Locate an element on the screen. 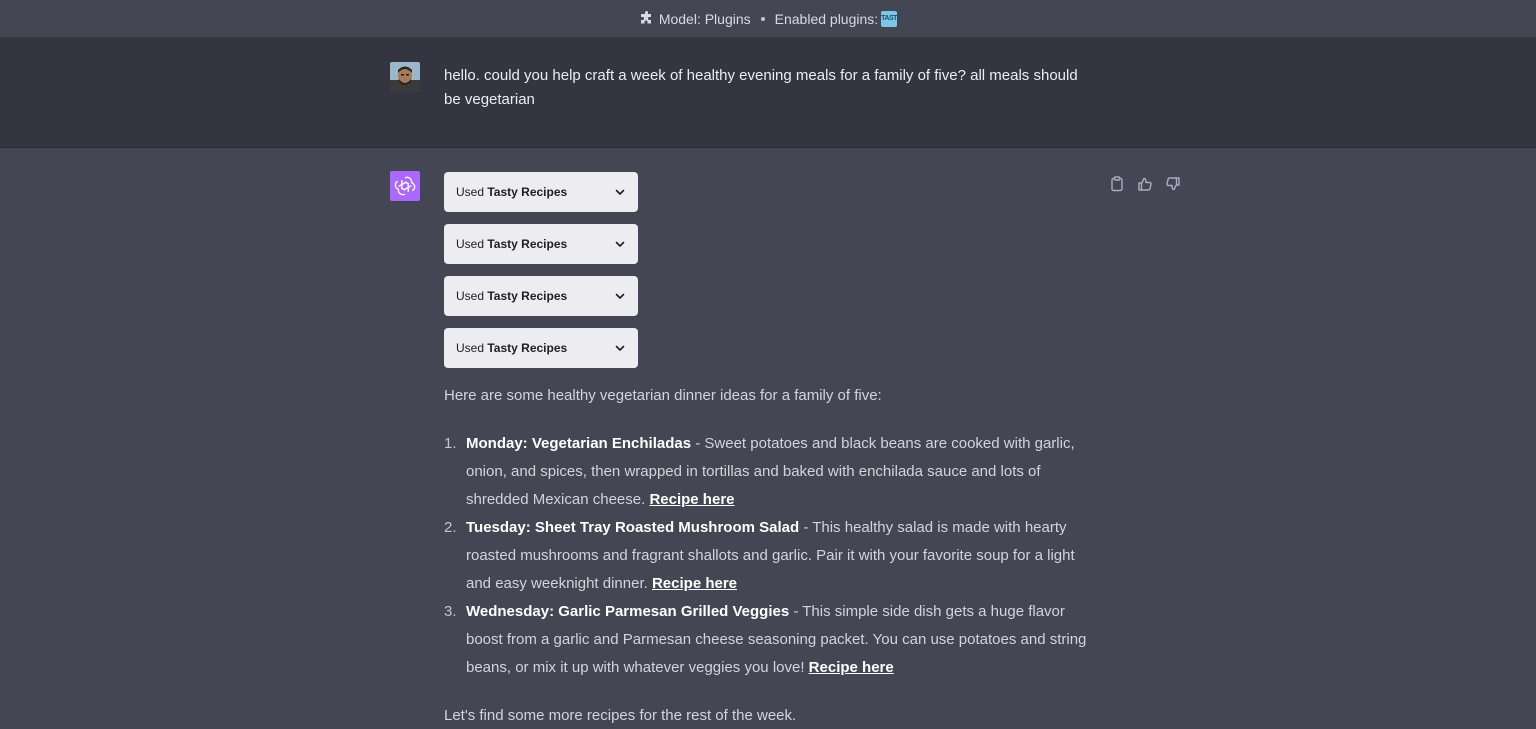 The width and height of the screenshot is (1536, 729). puzzle-icon is located at coordinates (647, 18).